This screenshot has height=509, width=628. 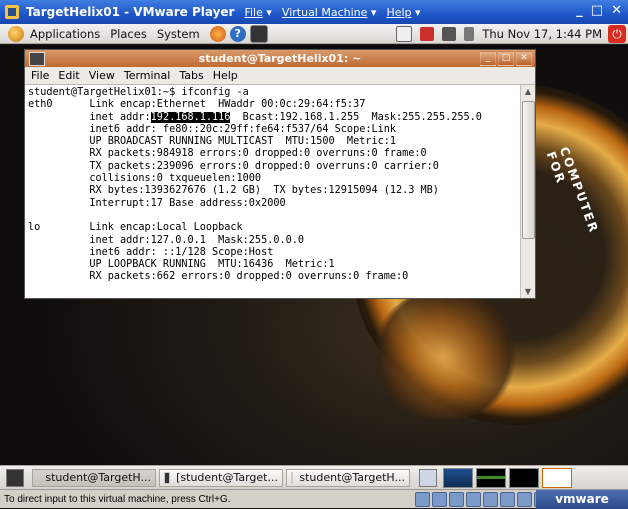 I want to click on vmware-menu-file: File ▾, so click(x=257, y=12).